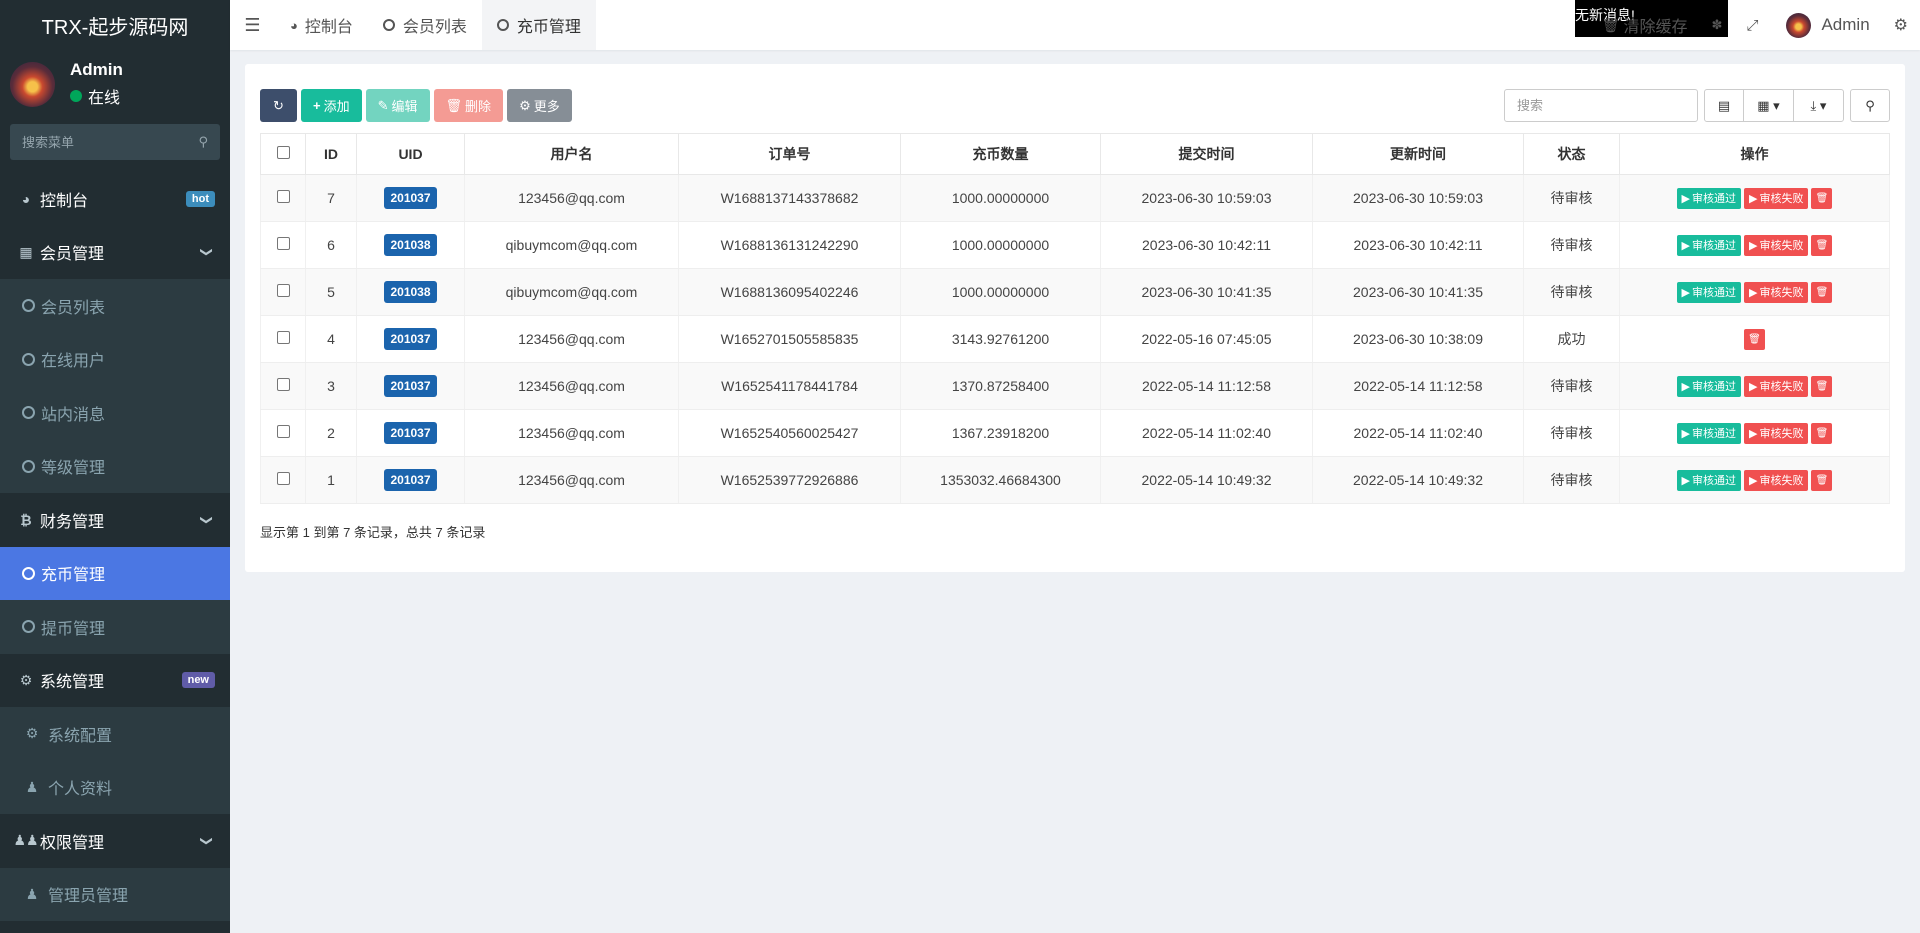 This screenshot has height=933, width=1920. I want to click on sidebar-item-member-management: ▦ 会员管理 ❯, so click(115, 252).